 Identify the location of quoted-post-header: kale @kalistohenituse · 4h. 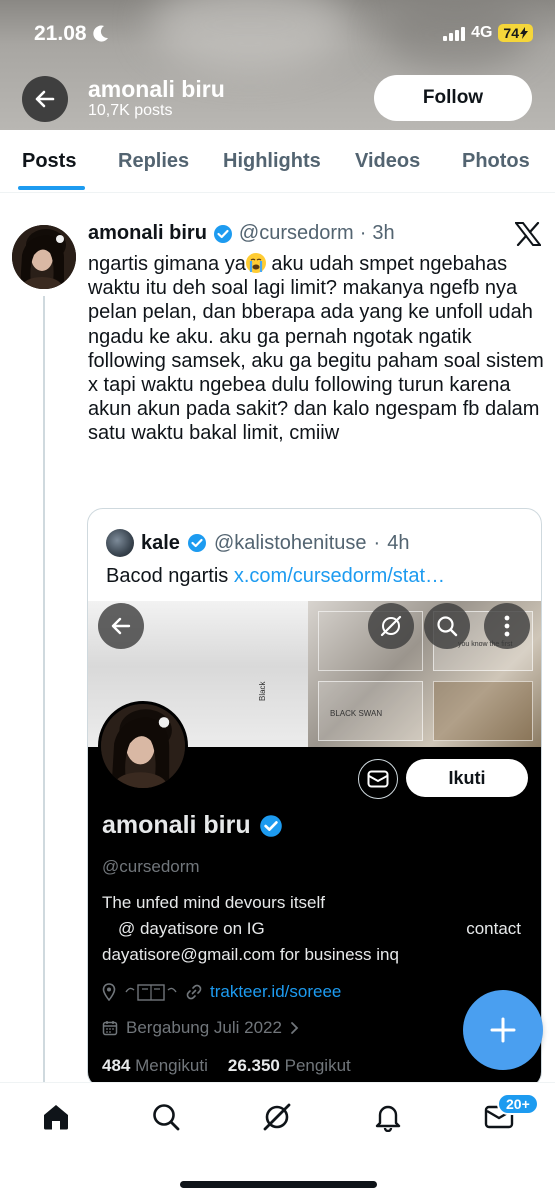
(257, 543).